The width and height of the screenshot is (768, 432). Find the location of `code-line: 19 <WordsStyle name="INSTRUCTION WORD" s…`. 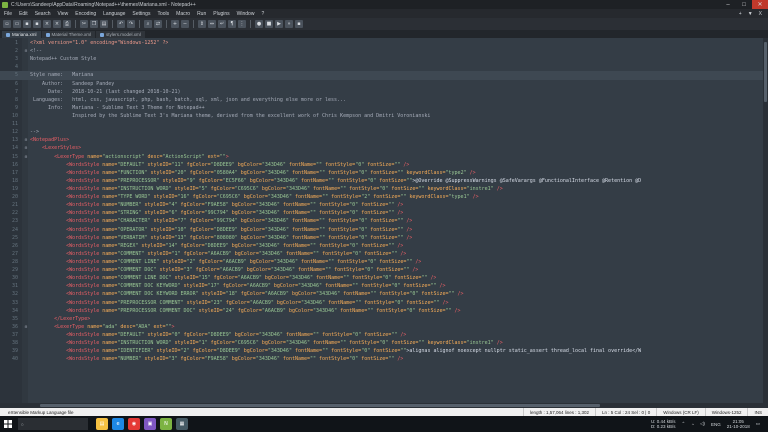

code-line: 19 <WordsStyle name="INSTRUCTION WORD" s… is located at coordinates (384, 189).